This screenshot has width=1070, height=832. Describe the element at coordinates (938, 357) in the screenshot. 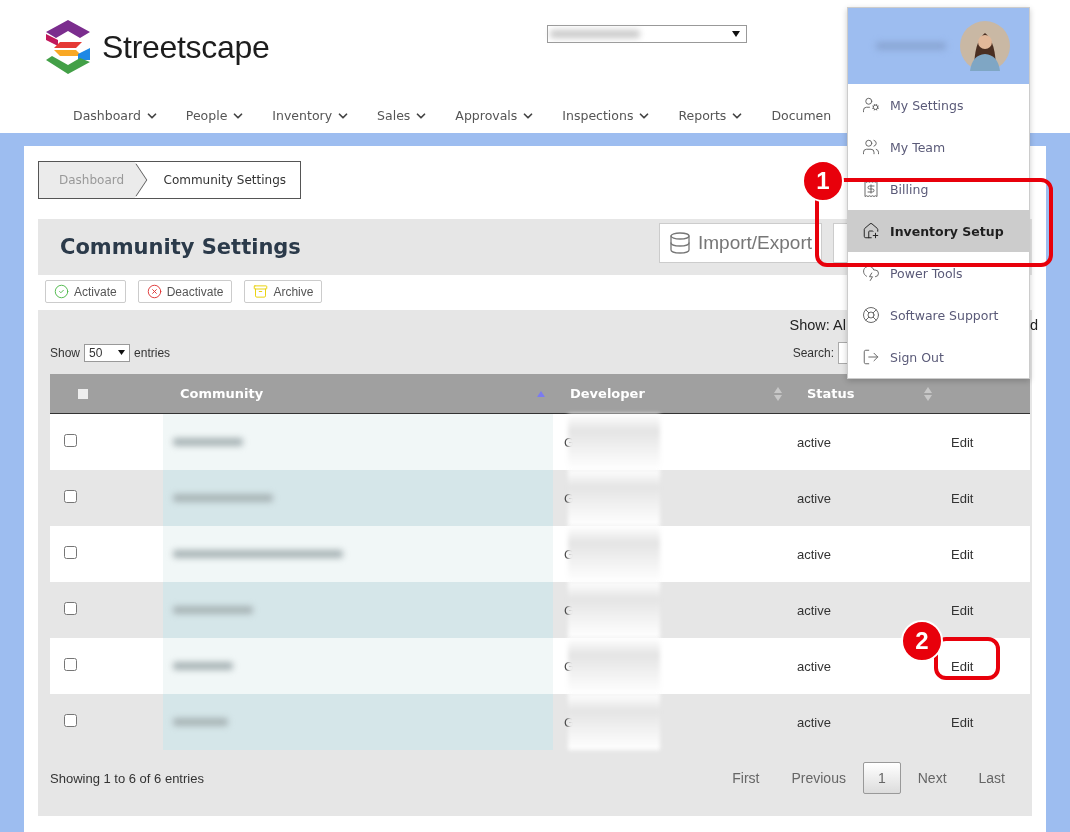

I see `menu-item: Sign Out` at that location.